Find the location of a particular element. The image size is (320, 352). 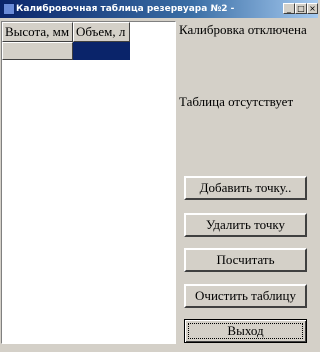

selected-cell is located at coordinates (101, 51).